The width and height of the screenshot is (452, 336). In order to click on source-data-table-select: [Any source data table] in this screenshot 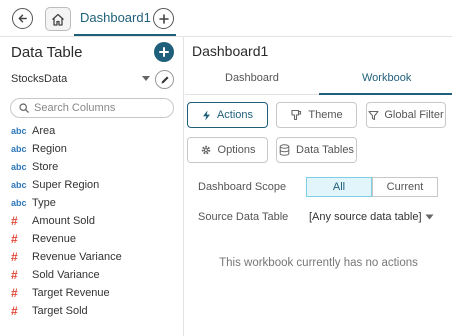, I will do `click(365, 217)`.